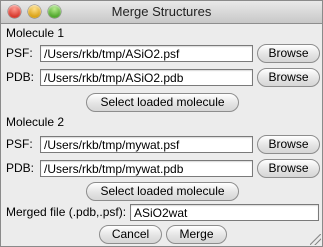 The image size is (323, 247). Describe the element at coordinates (288, 168) in the screenshot. I see `molecule2-pdb-browse-button: Browse` at that location.